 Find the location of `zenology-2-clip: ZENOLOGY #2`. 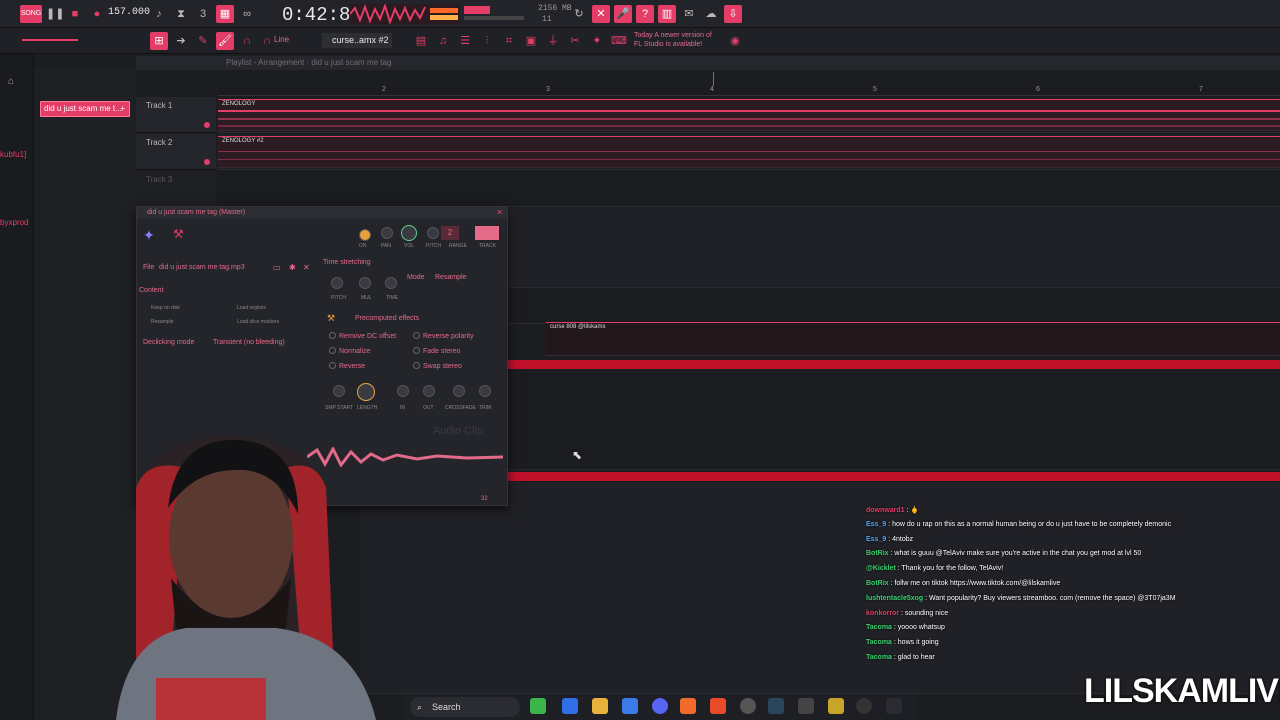

zenology-2-clip: ZENOLOGY #2 is located at coordinates (749, 152).